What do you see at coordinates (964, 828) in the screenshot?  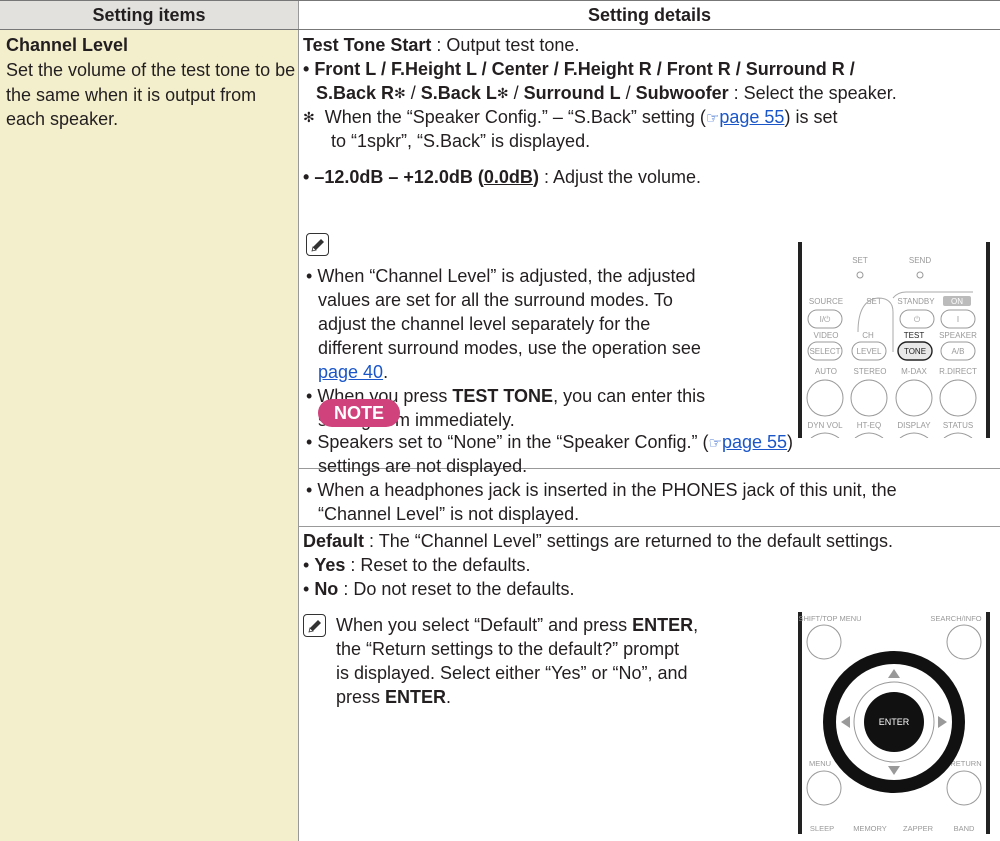 I see `band-label: BAND` at bounding box center [964, 828].